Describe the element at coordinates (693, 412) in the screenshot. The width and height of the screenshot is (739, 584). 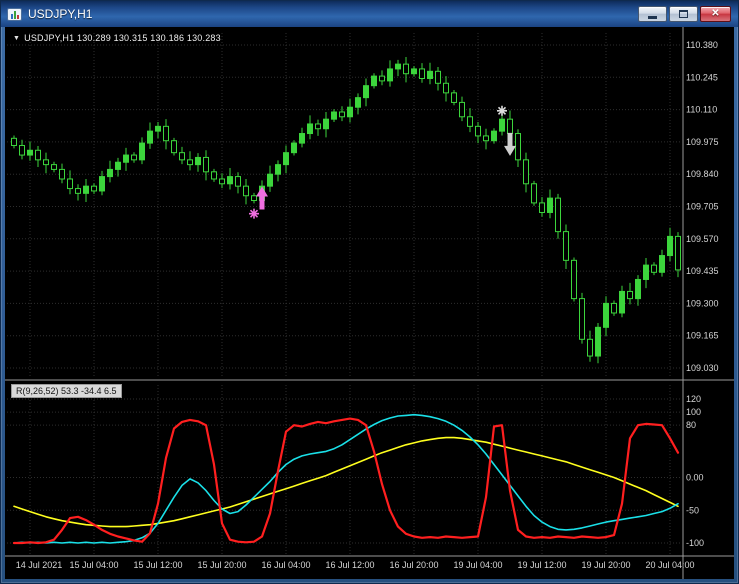
I see `svg-text: 100` at that location.